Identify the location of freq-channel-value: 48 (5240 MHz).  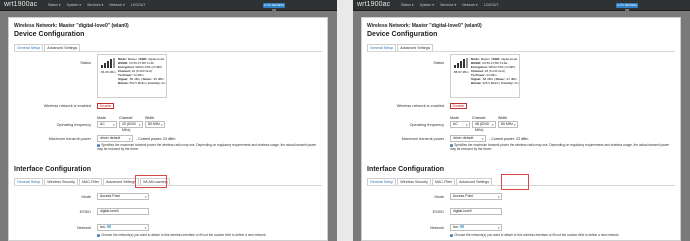
(482, 127).